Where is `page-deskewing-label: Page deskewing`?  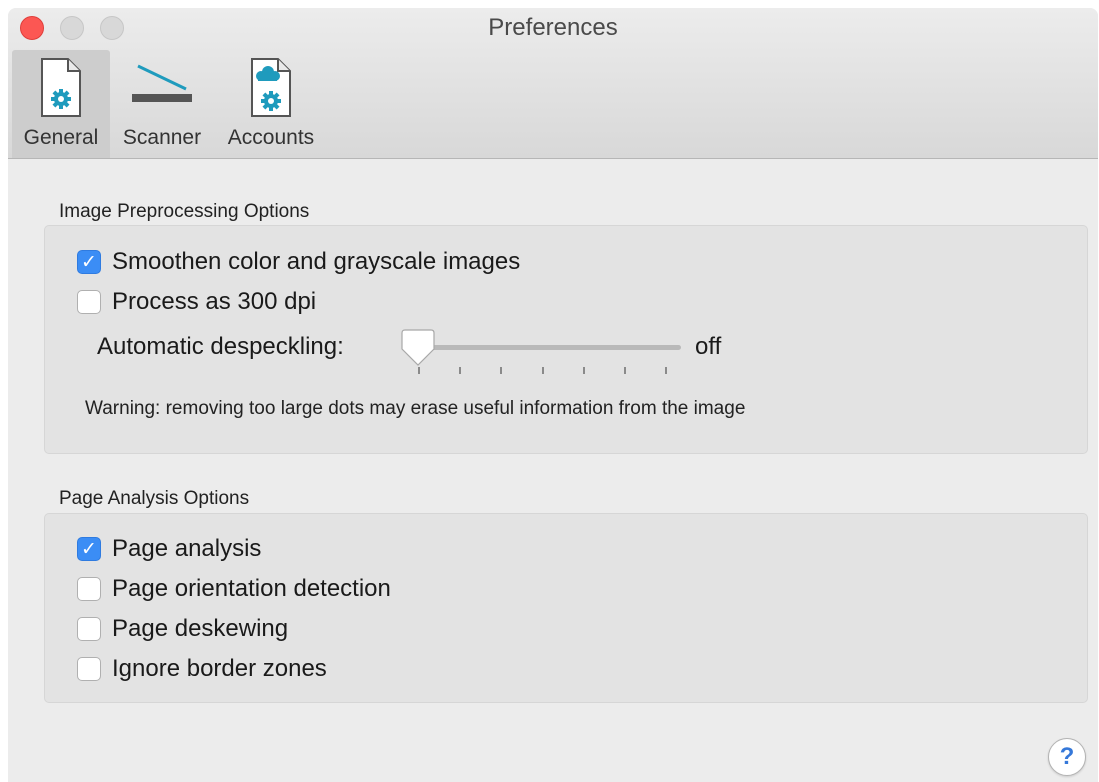 page-deskewing-label: Page deskewing is located at coordinates (200, 628).